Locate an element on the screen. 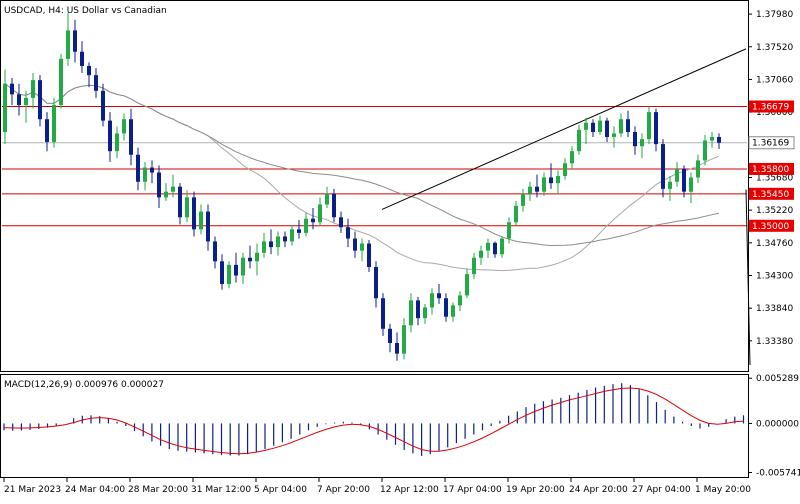 The width and height of the screenshot is (800, 504). macd-plot is located at coordinates (374, 419).